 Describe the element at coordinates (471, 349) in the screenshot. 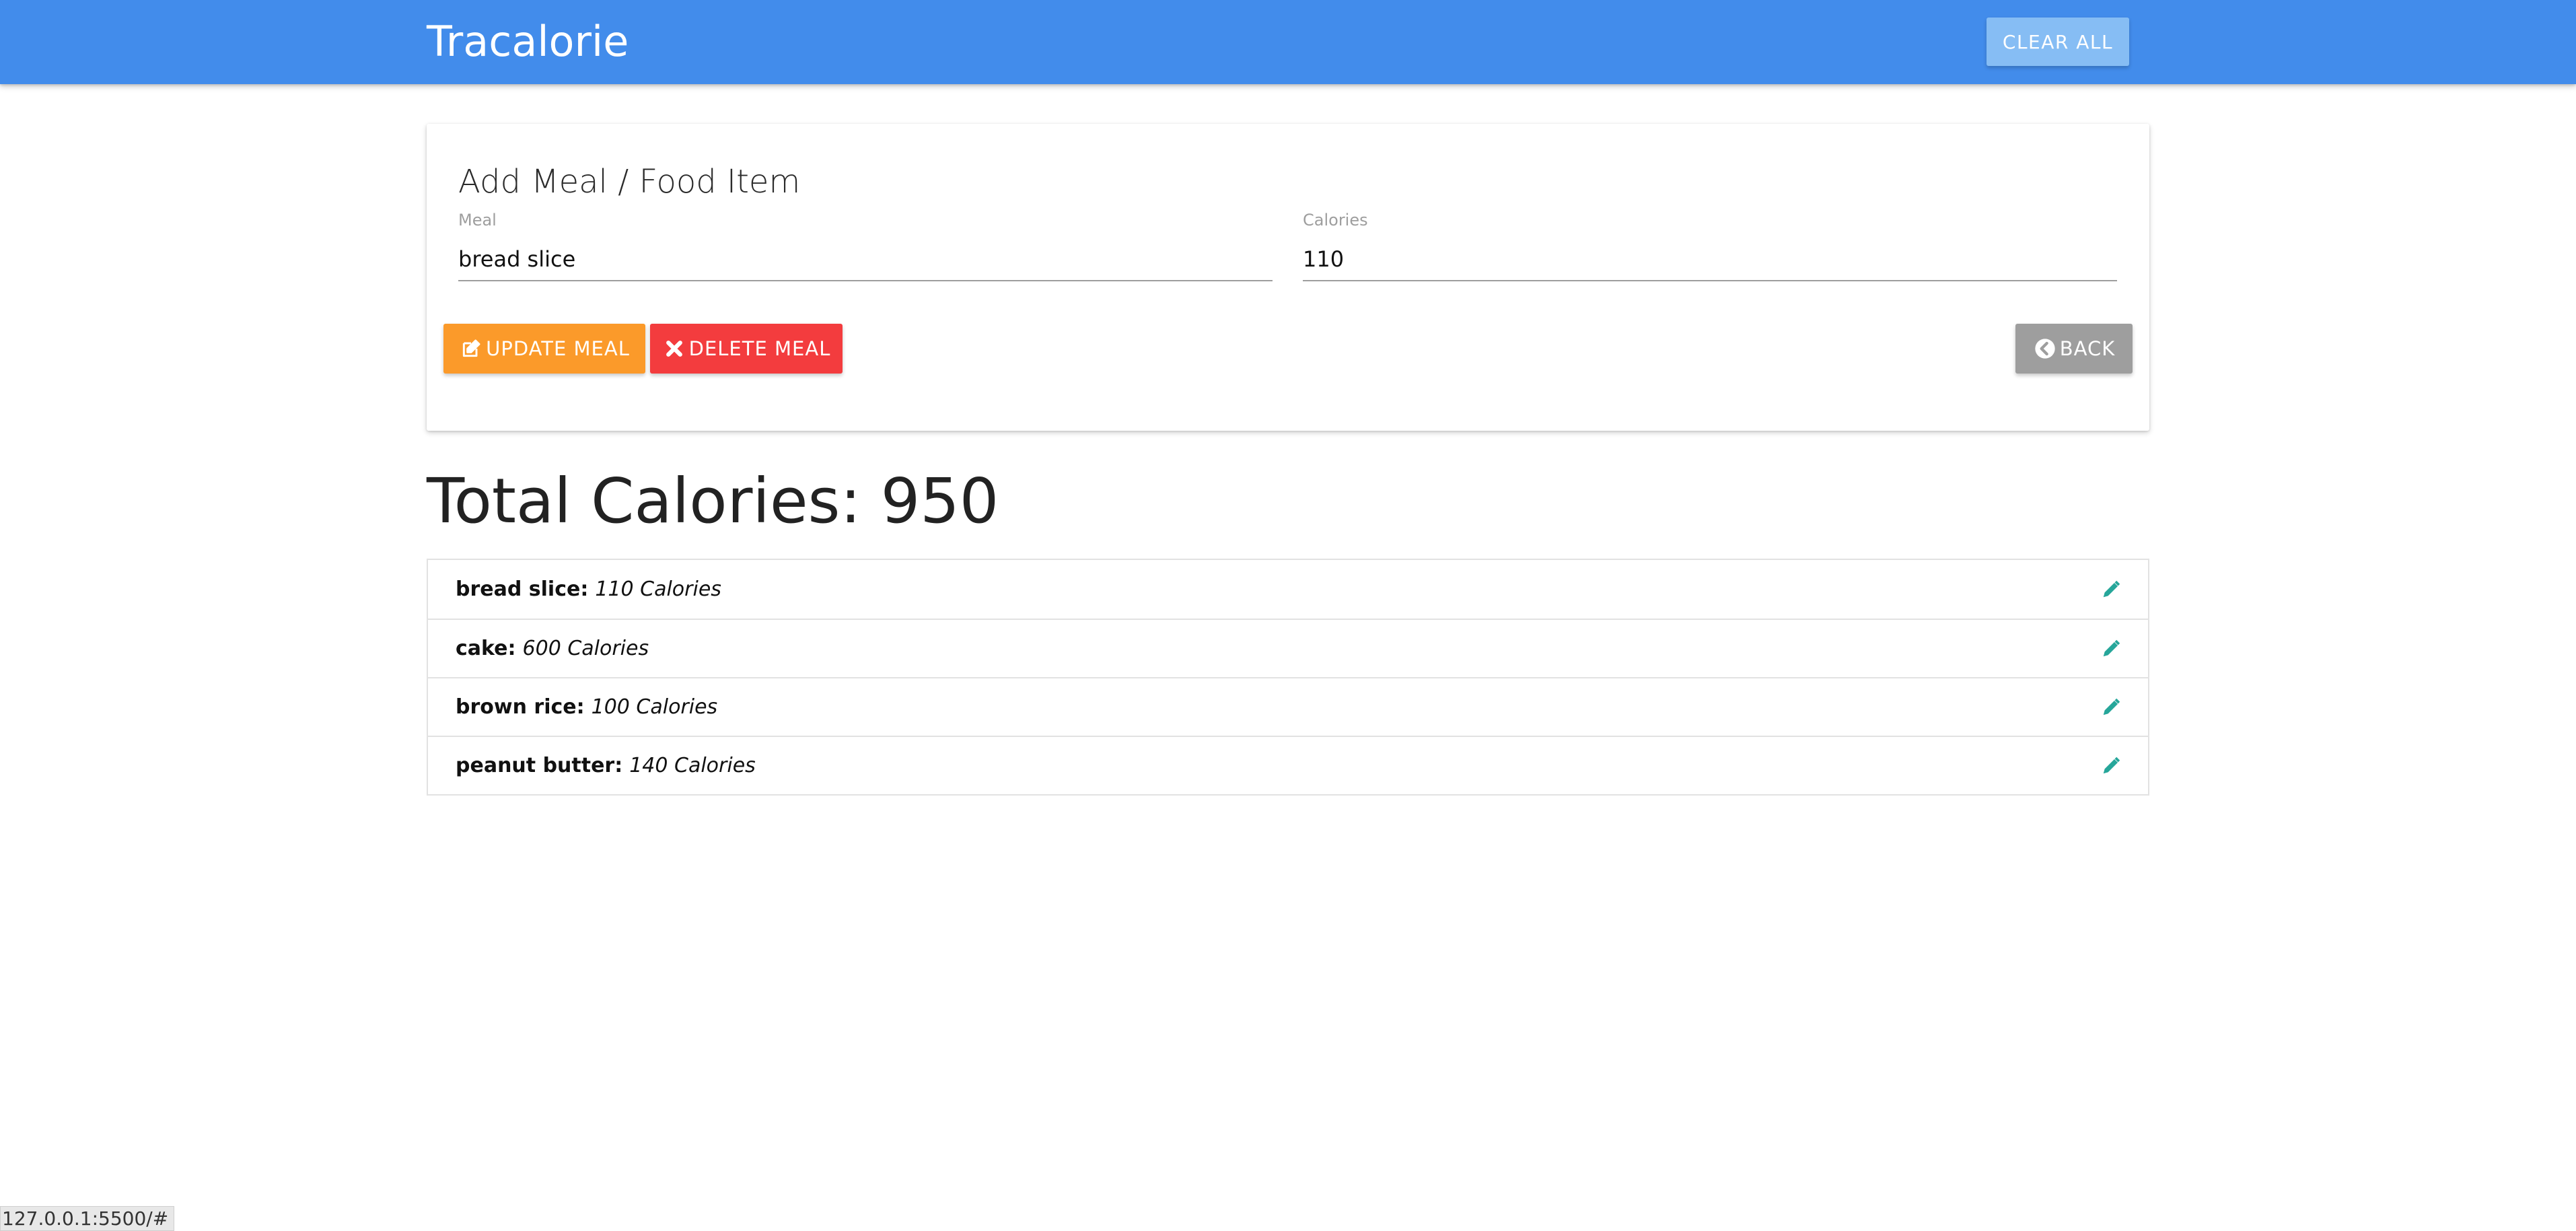

I see `edit-icon` at that location.